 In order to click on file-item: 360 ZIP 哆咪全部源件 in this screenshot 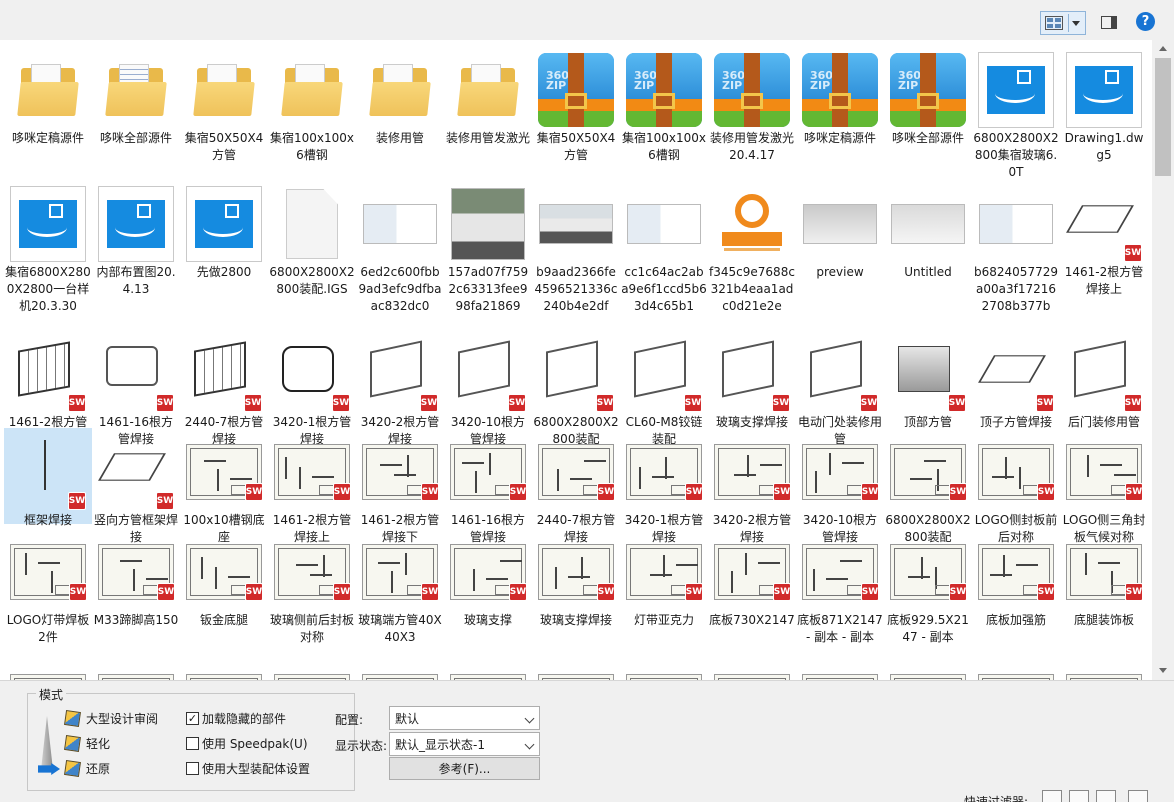, I will do `click(928, 95)`.